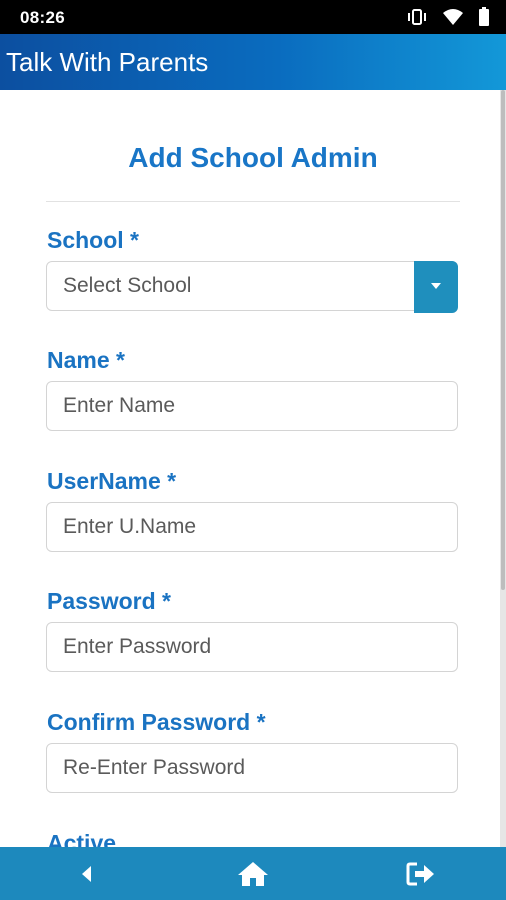  Describe the element at coordinates (252, 287) in the screenshot. I see `school-select: Select School` at that location.